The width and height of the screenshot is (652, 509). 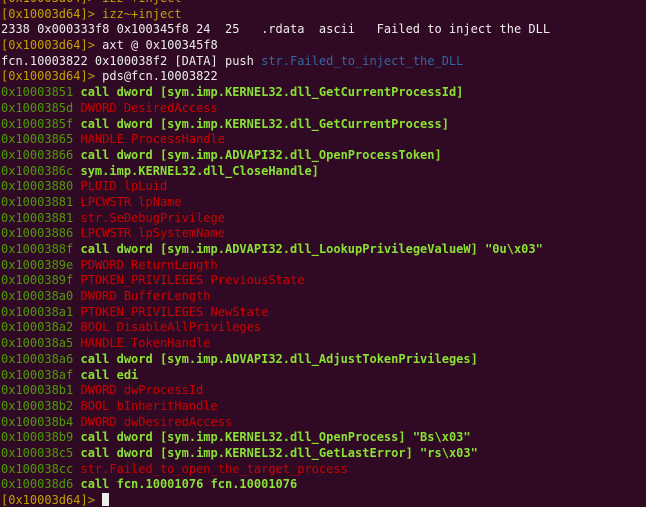 I want to click on terminal-line: [0x10003d64]> axt @ 0x100345f8, so click(x=275, y=46).